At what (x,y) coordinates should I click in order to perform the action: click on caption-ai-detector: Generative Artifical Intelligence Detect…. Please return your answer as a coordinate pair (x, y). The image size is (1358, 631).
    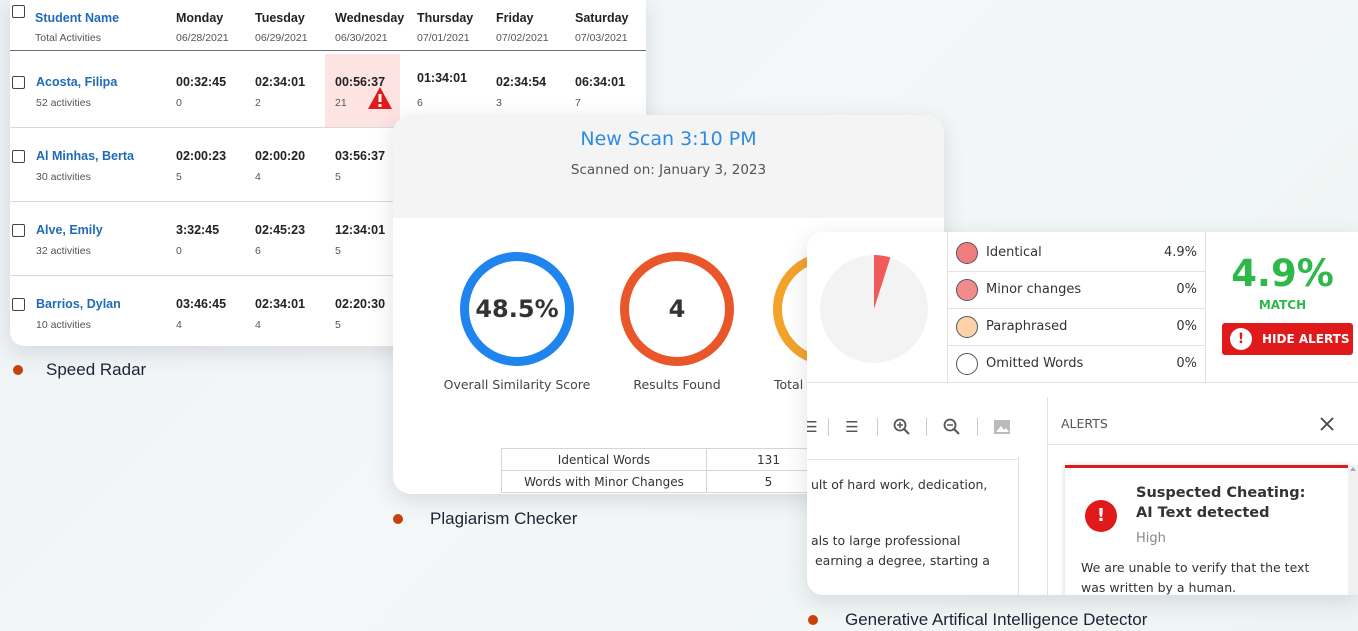
    Looking at the image, I should click on (996, 619).